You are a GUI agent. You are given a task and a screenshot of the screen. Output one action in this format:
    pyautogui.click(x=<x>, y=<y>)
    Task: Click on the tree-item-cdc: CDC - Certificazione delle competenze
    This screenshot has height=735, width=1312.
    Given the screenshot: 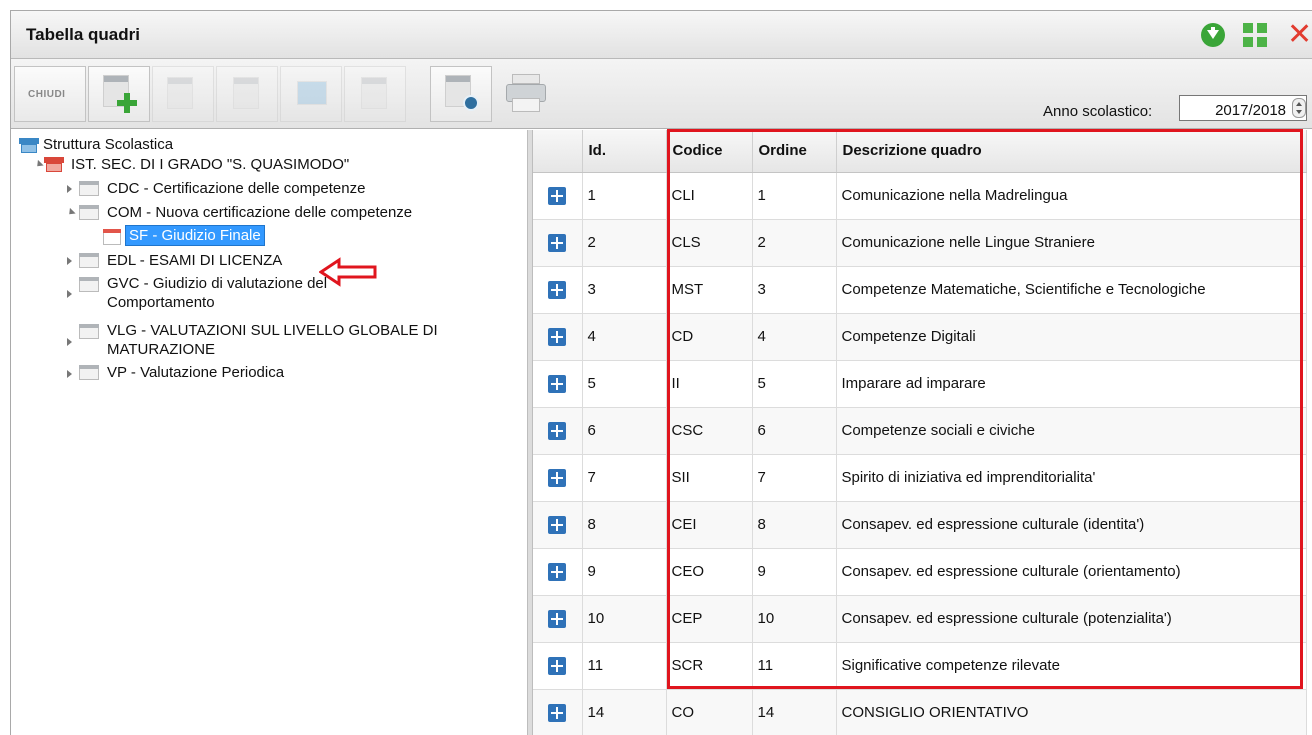 What is the action you would take?
    pyautogui.click(x=236, y=188)
    